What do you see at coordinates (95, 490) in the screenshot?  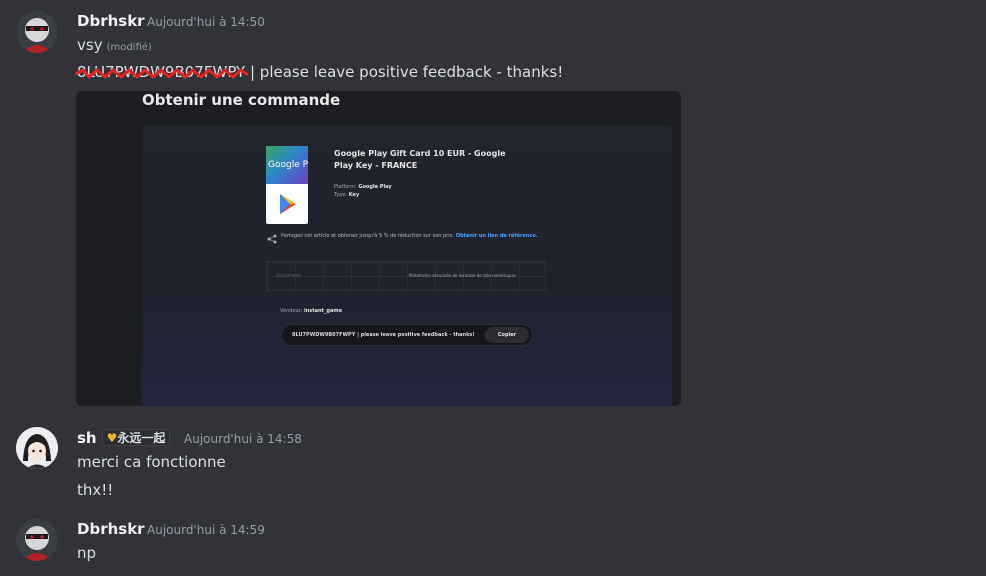 I see `message-text: thx!!` at bounding box center [95, 490].